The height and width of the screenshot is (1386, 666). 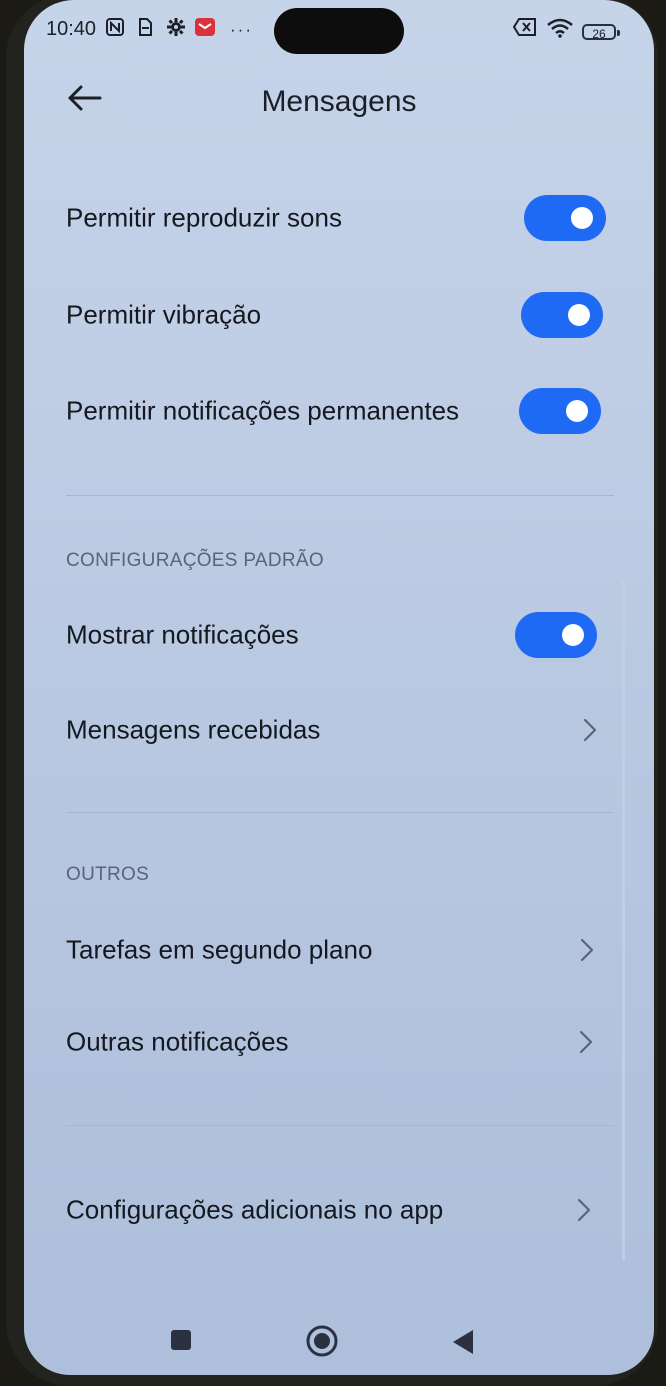 I want to click on mail-icon, so click(x=205, y=30).